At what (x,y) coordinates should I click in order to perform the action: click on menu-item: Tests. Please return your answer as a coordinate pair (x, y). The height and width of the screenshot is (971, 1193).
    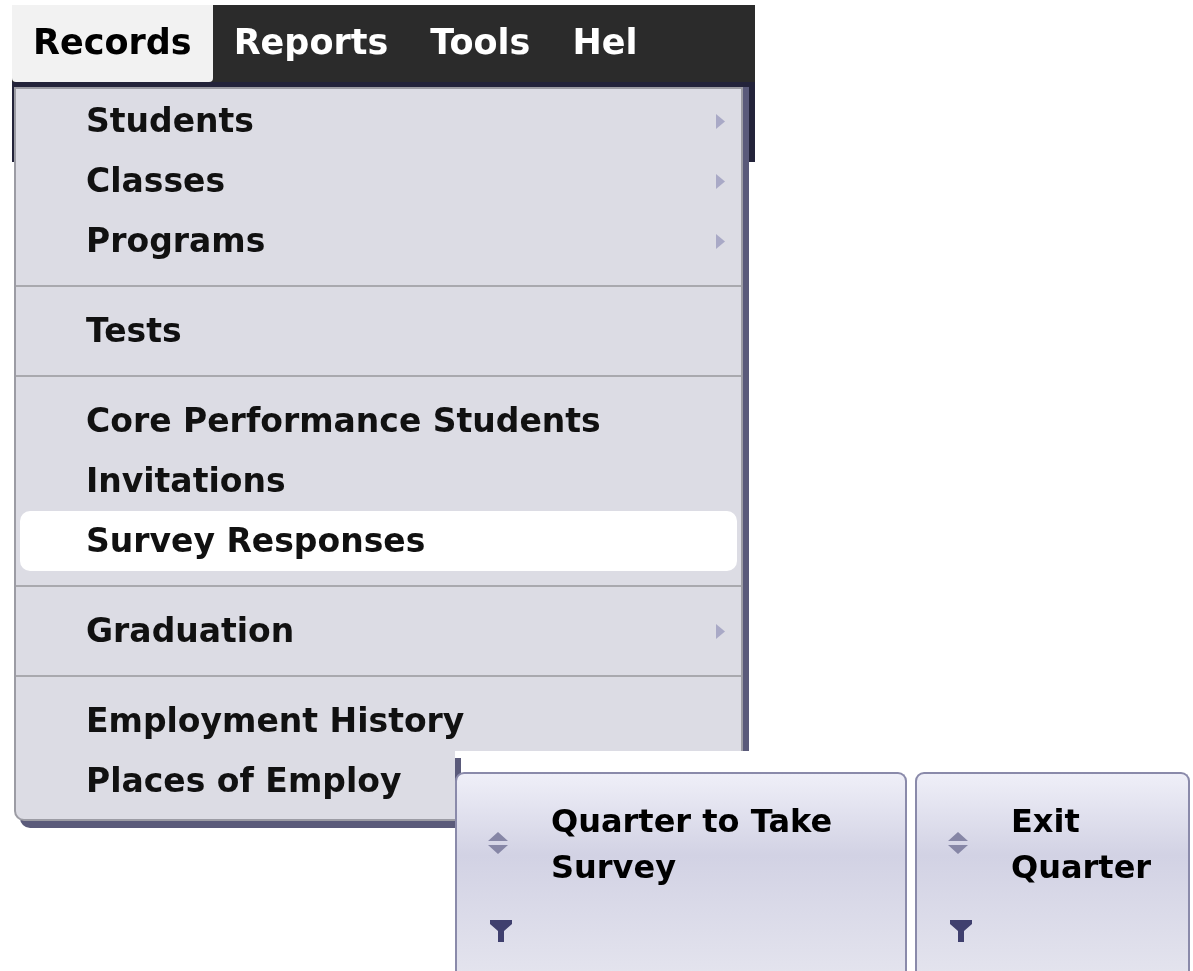
    Looking at the image, I should click on (134, 331).